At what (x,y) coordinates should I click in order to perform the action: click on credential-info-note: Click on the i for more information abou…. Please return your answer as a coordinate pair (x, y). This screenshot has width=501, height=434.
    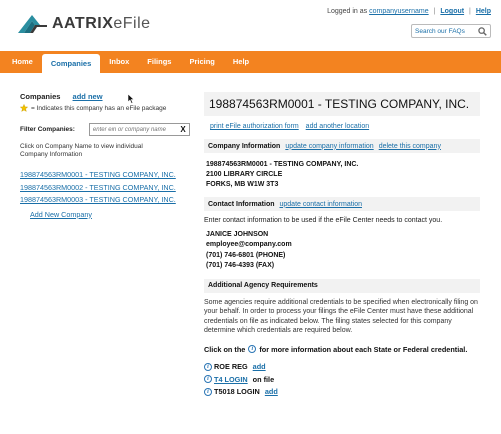
    Looking at the image, I should click on (336, 349).